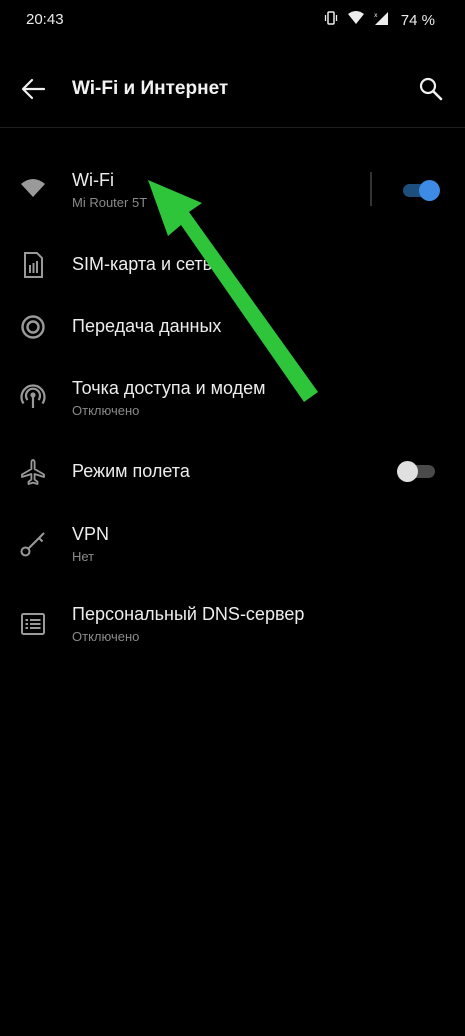 The width and height of the screenshot is (465, 1036). I want to click on signal-icon: x, so click(381, 20).